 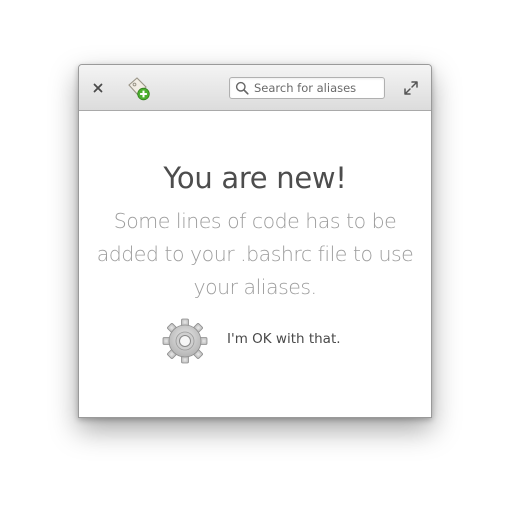 I want to click on maximize-icon, so click(x=411, y=88).